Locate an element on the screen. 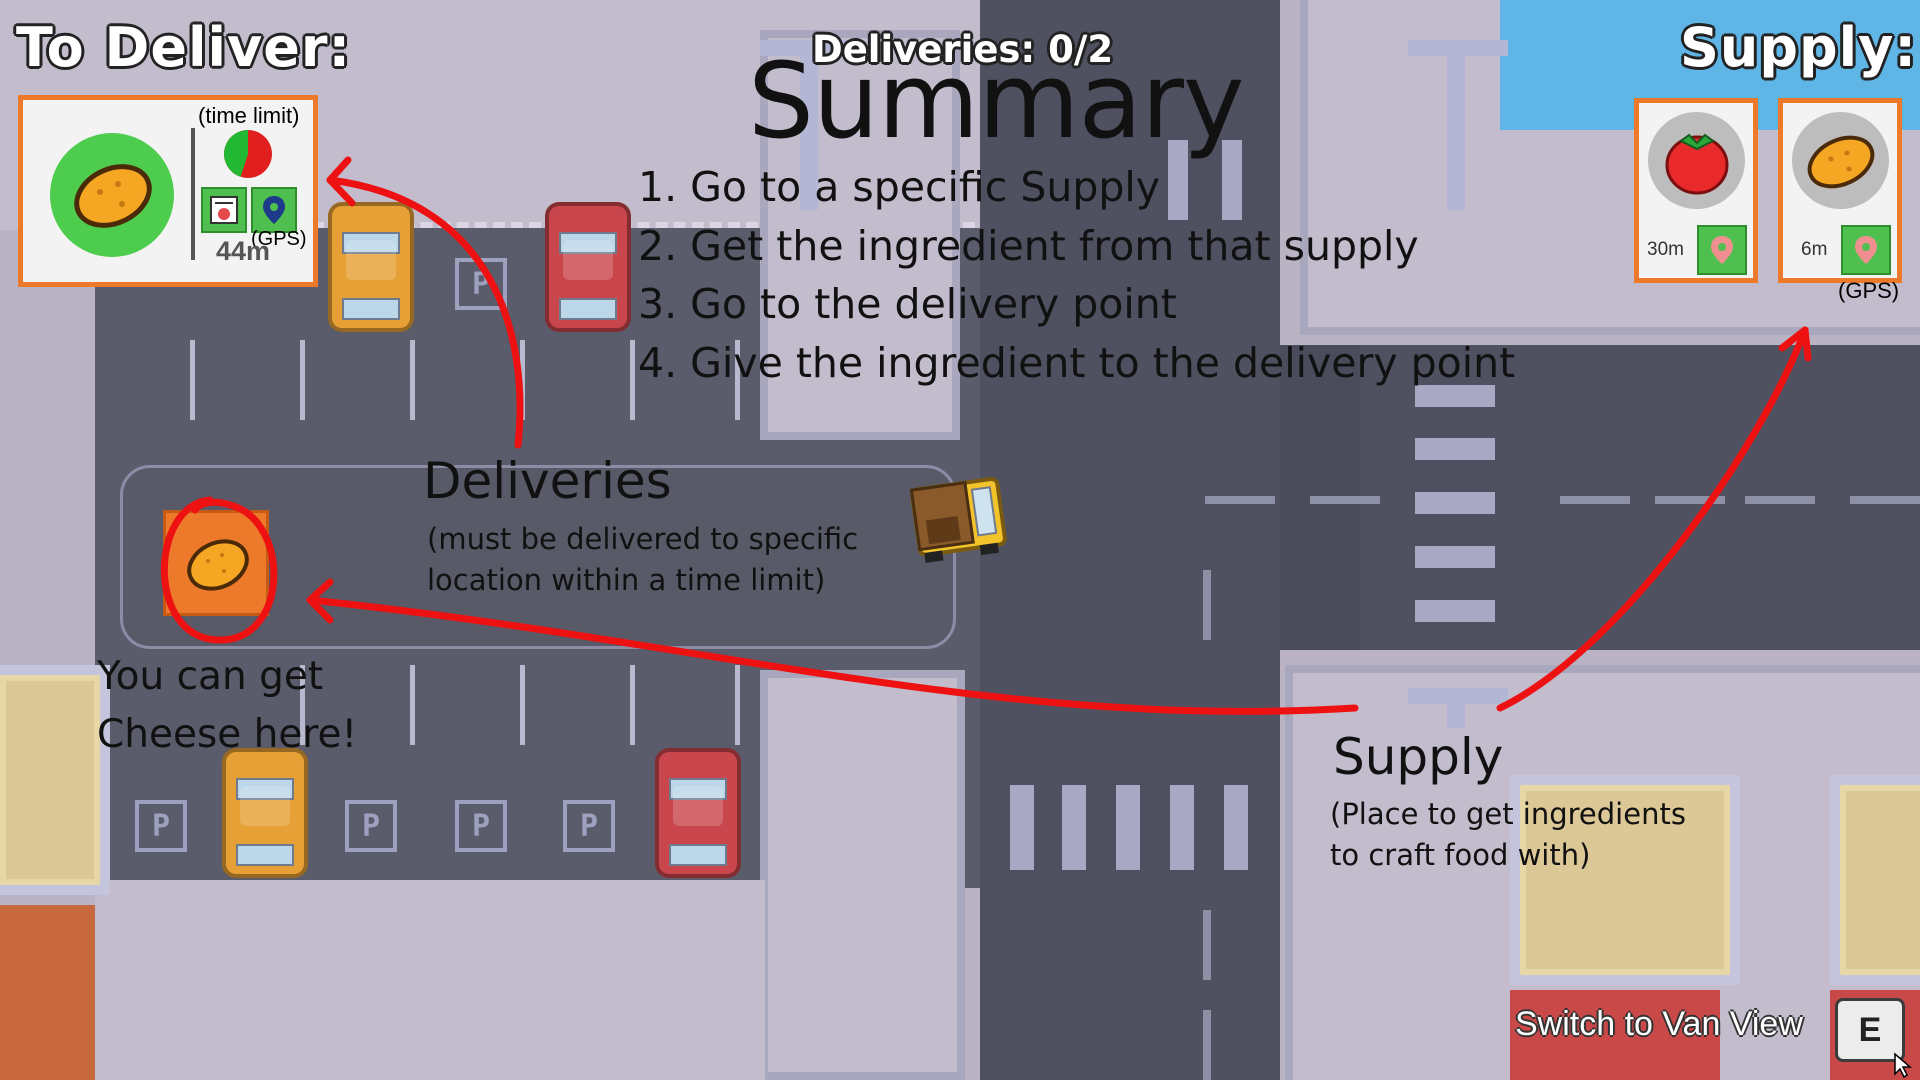  cheese-note-line: Cheese here! is located at coordinates (227, 734).